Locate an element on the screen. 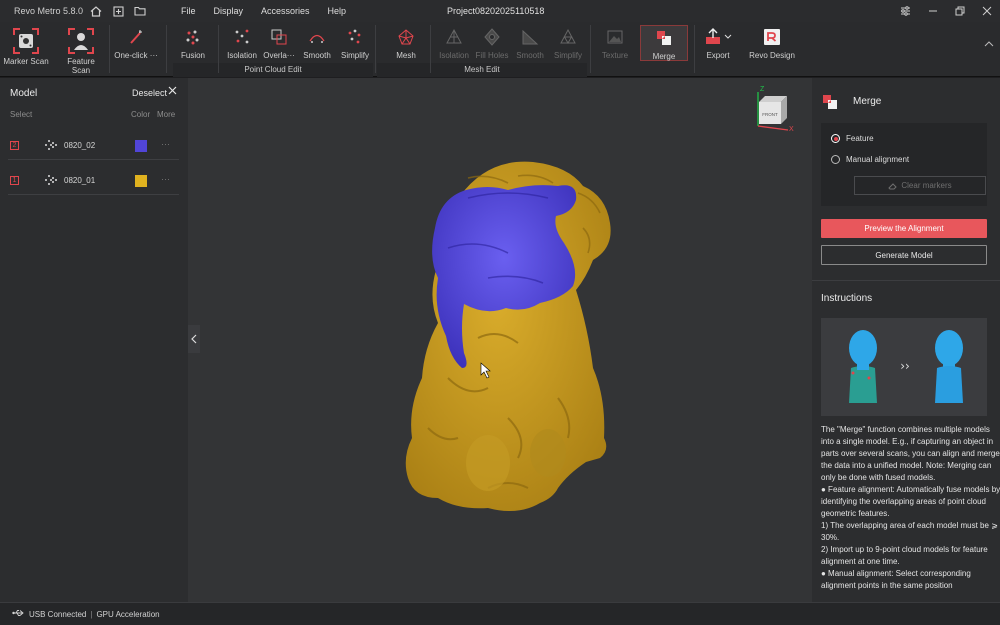 The image size is (1000, 625). radio-manual-indicator is located at coordinates (835, 159).